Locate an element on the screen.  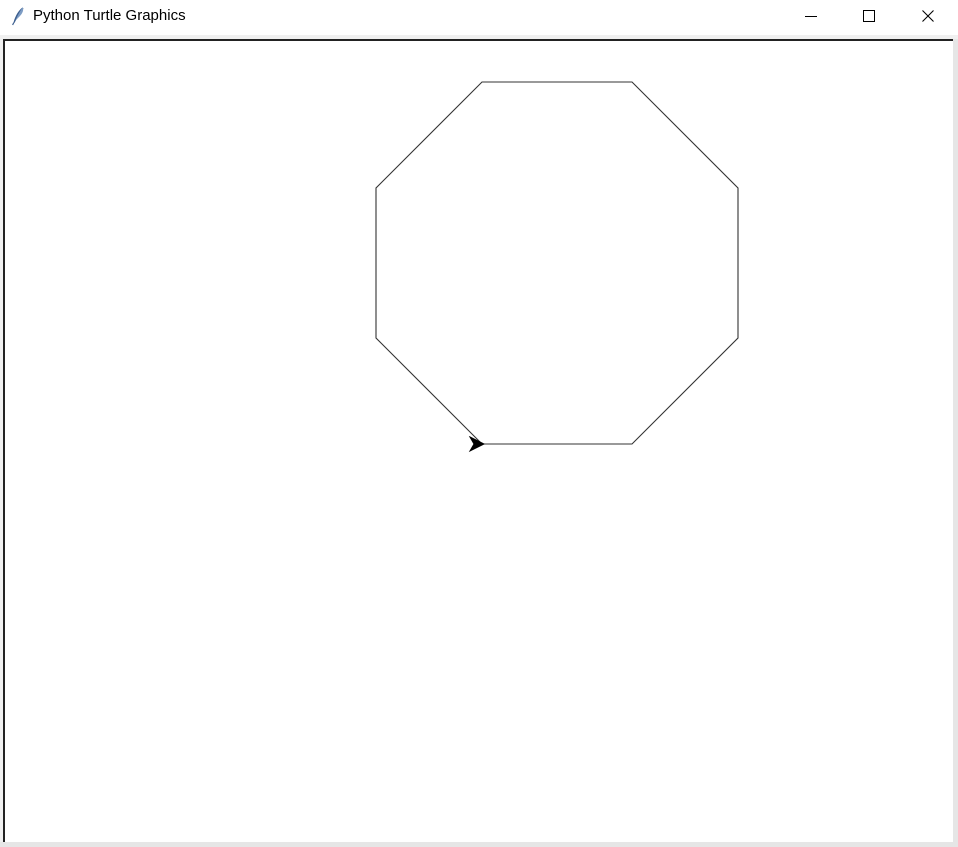
canvas-bottom-edge is located at coordinates (479, 844).